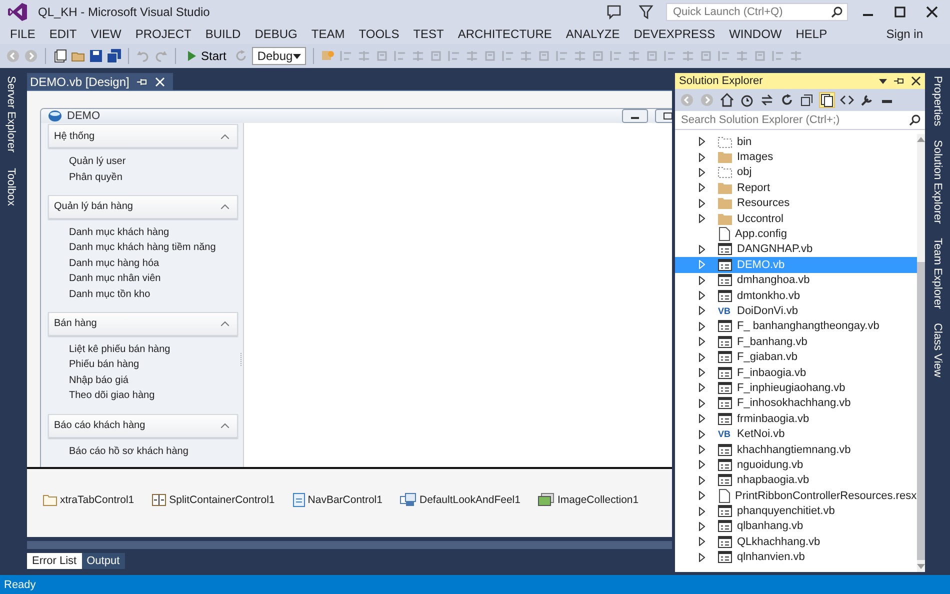 The width and height of the screenshot is (950, 594). What do you see at coordinates (938, 182) in the screenshot?
I see `side-tab: Solution Explorer` at bounding box center [938, 182].